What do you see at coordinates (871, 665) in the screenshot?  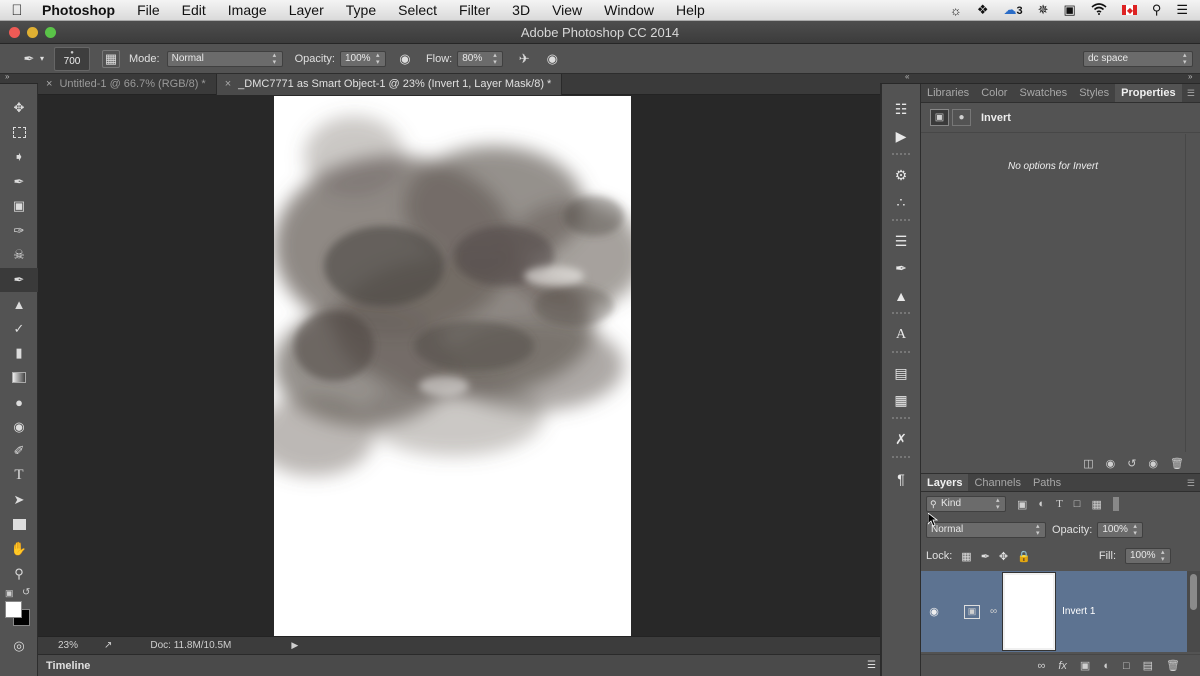 I see `timeline-menu-icon: ☰` at bounding box center [871, 665].